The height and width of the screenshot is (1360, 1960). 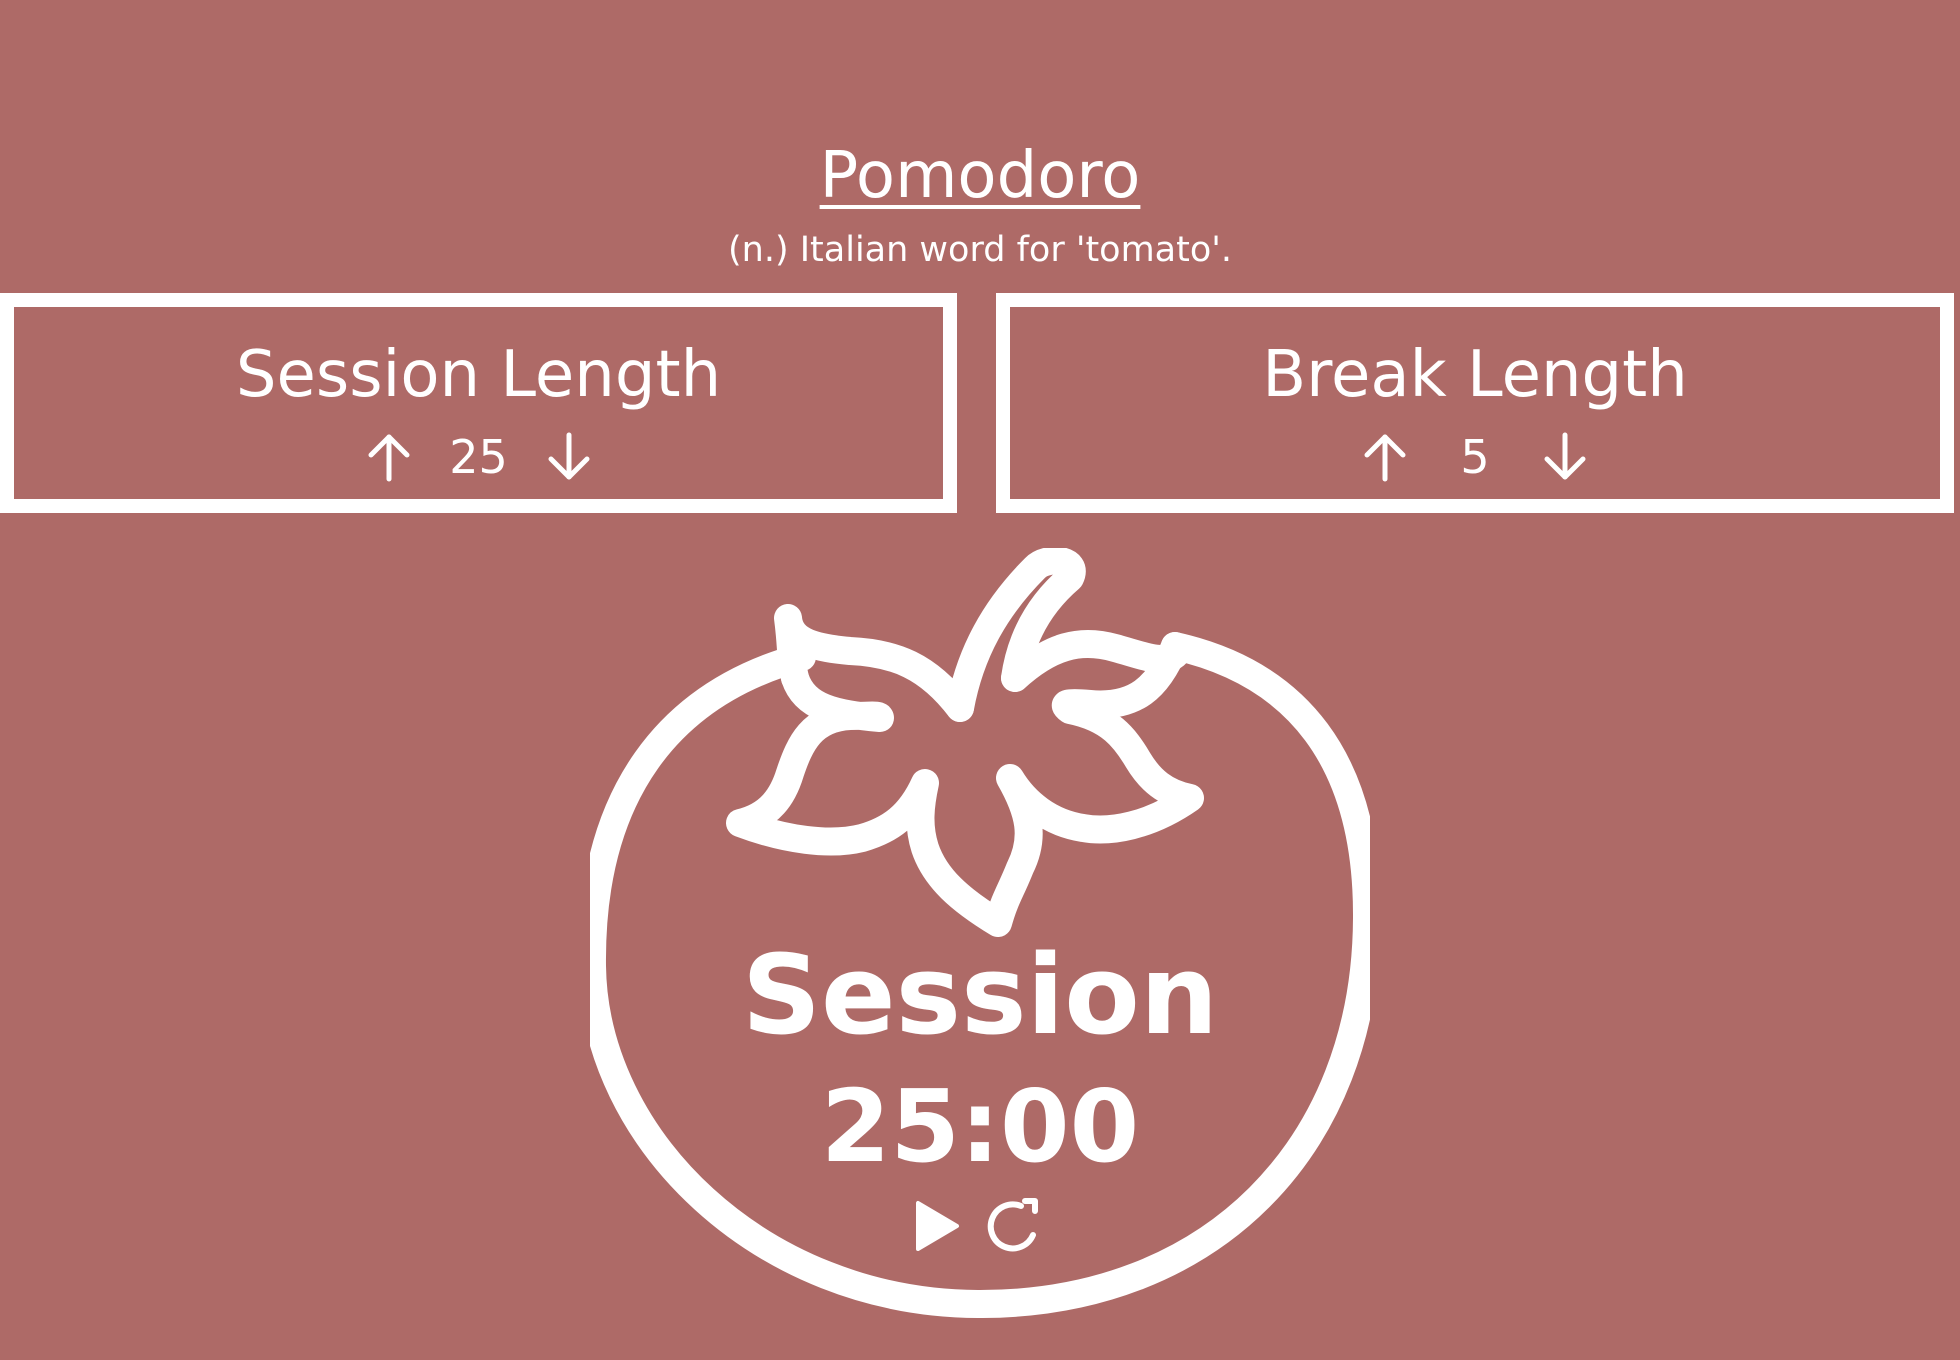 I want to click on break-length-controls: 5, so click(x=1475, y=457).